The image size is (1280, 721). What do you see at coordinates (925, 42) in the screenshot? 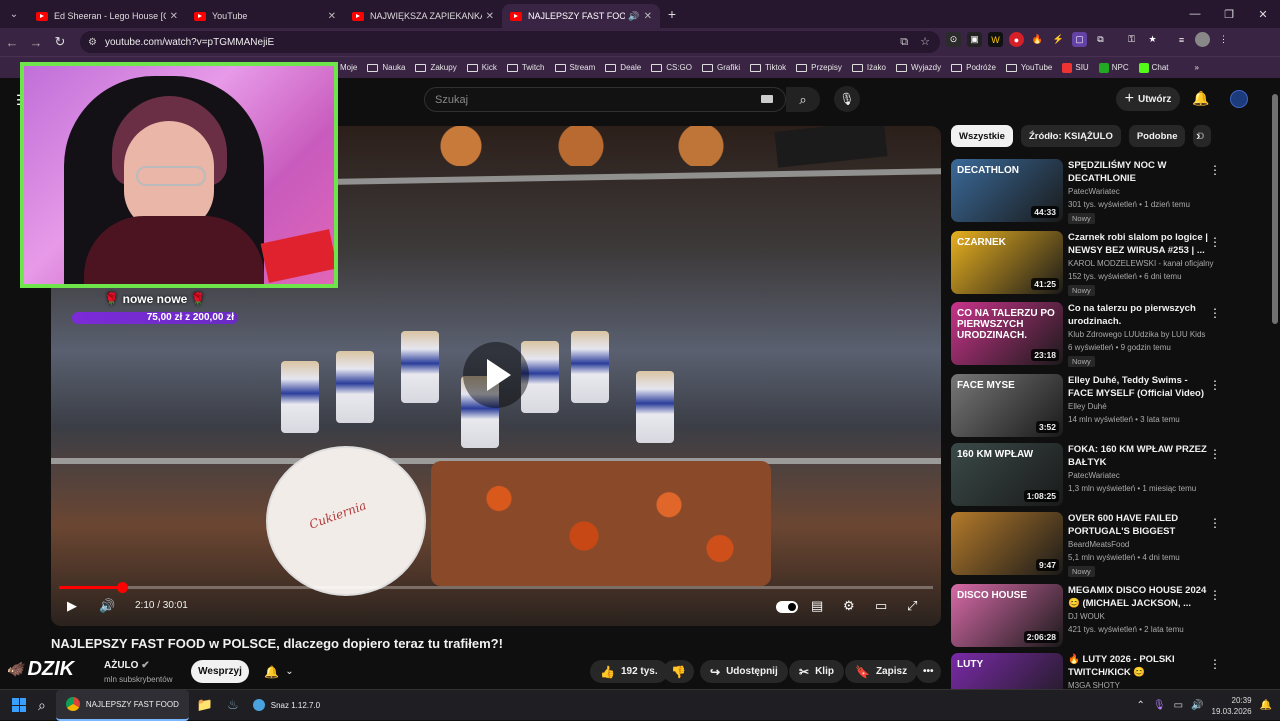
I see `bookmark-star-icon: ☆` at bounding box center [925, 42].